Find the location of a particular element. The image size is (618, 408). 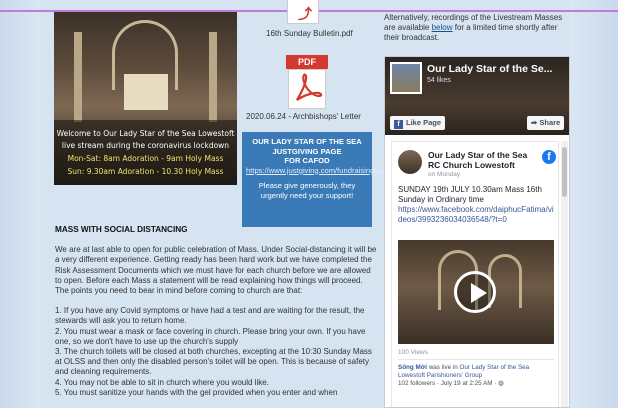

video-views: 100 Views is located at coordinates (413, 352).